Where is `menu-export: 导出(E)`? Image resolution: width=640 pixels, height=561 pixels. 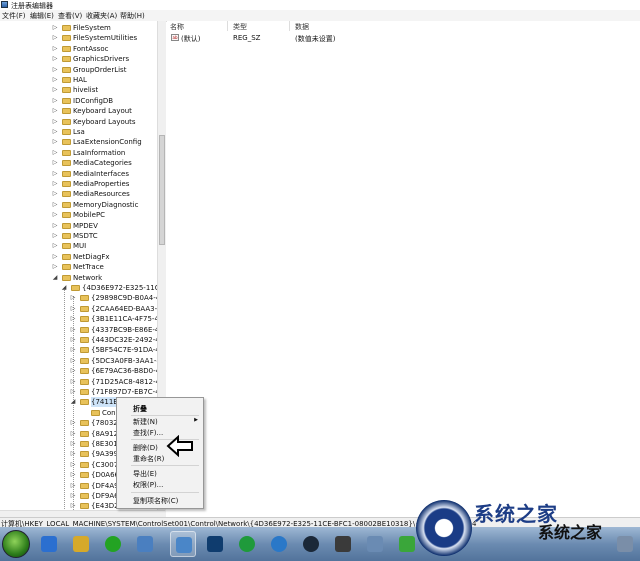 menu-export: 导出(E) is located at coordinates (145, 474).